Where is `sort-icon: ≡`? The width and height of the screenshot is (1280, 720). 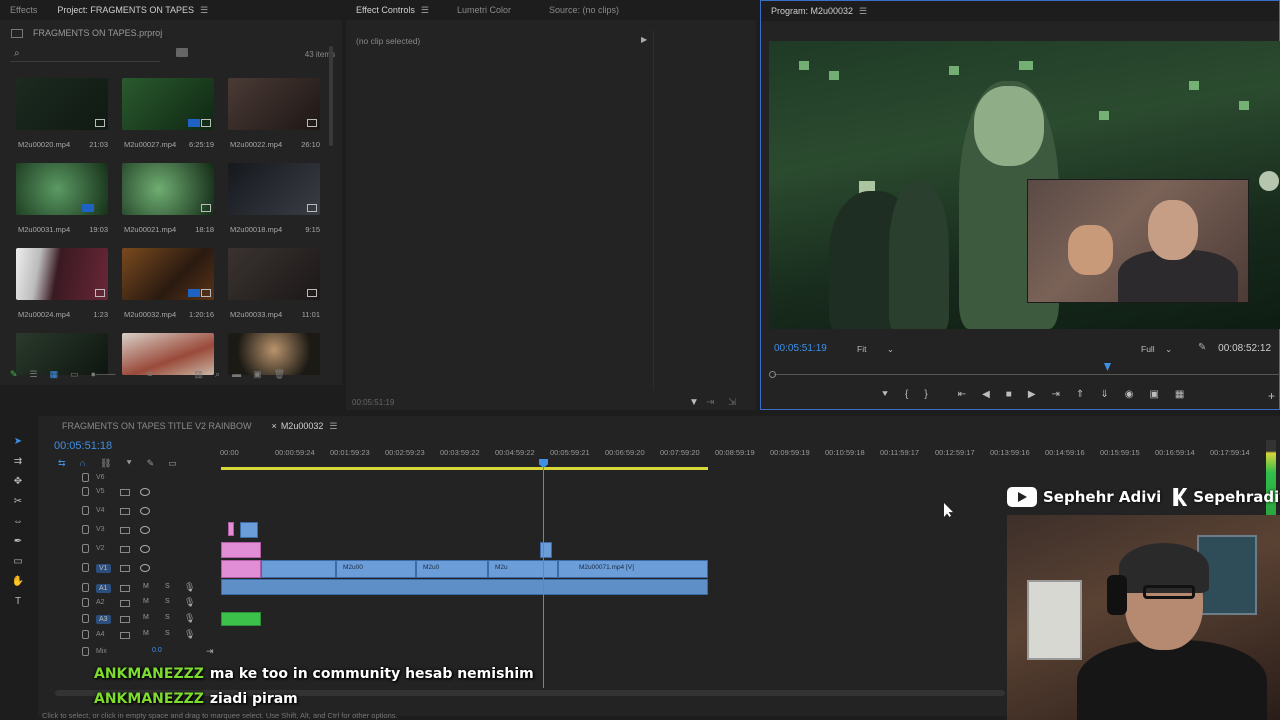
sort-icon: ≡ is located at coordinates (149, 374).